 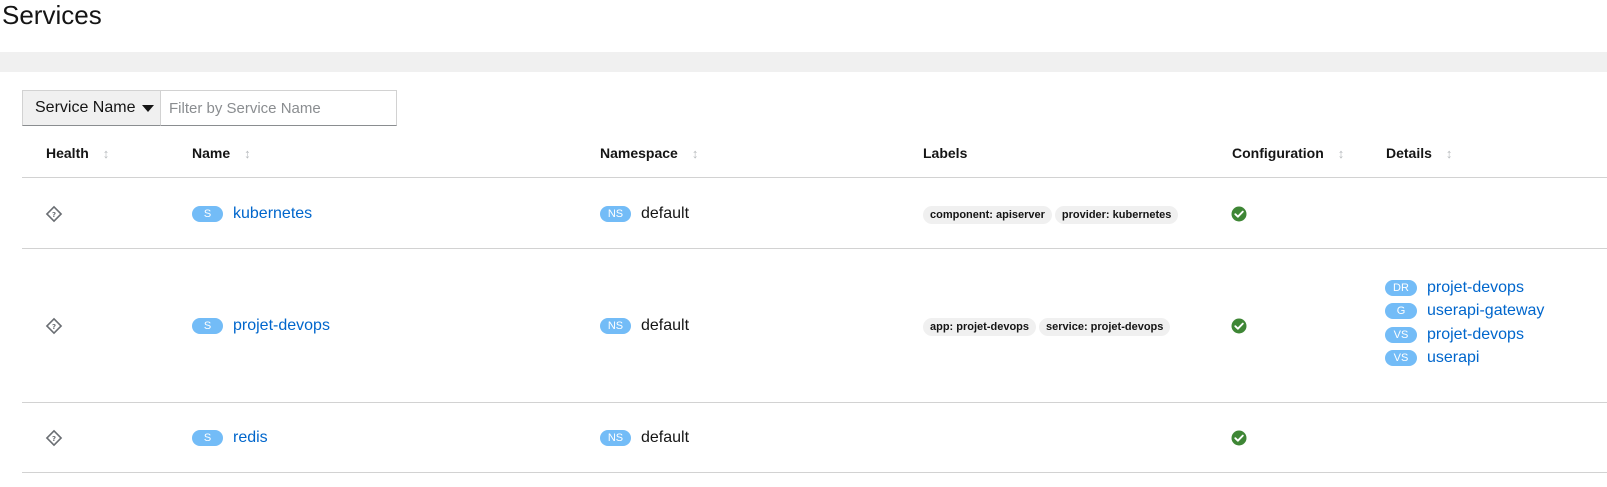 I want to click on service-name-cell: S redis, so click(x=230, y=438).